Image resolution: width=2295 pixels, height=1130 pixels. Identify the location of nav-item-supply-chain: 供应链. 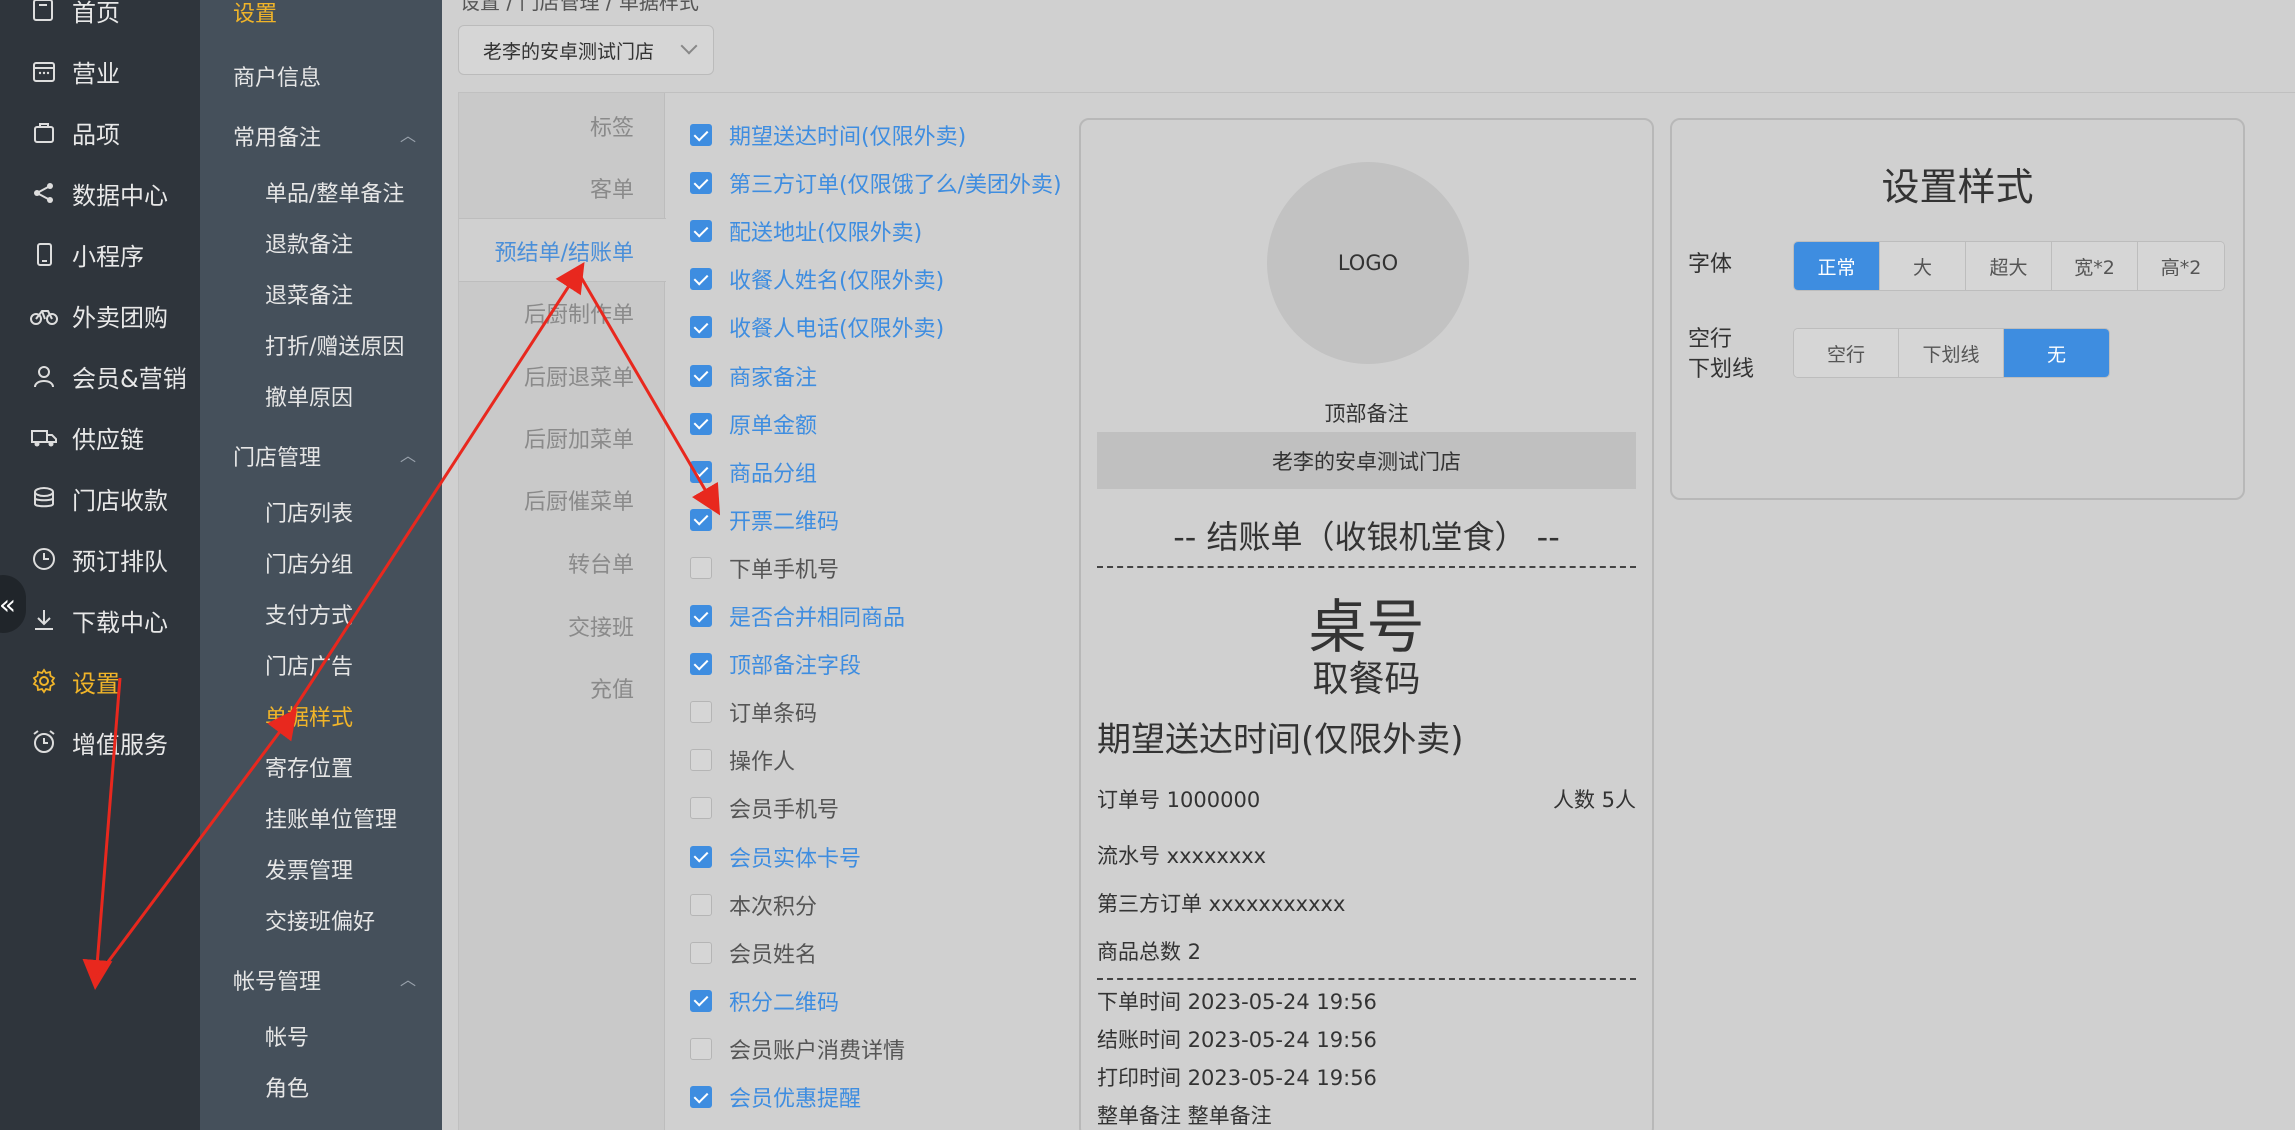
(100, 437).